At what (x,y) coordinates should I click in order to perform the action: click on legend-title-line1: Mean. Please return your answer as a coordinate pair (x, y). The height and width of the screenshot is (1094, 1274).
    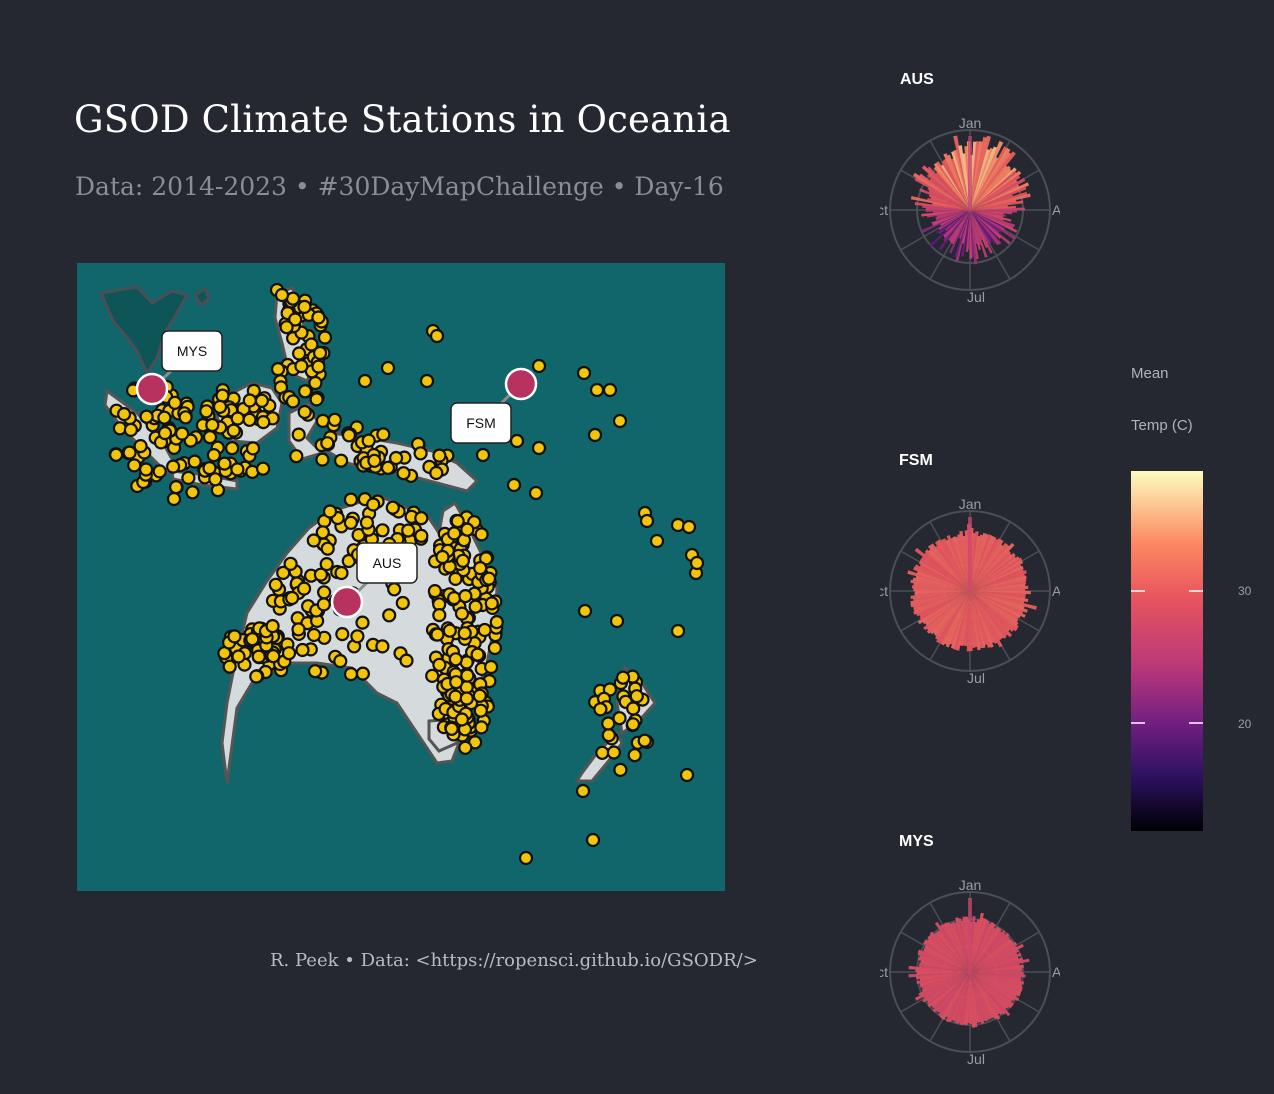
    Looking at the image, I should click on (1150, 373).